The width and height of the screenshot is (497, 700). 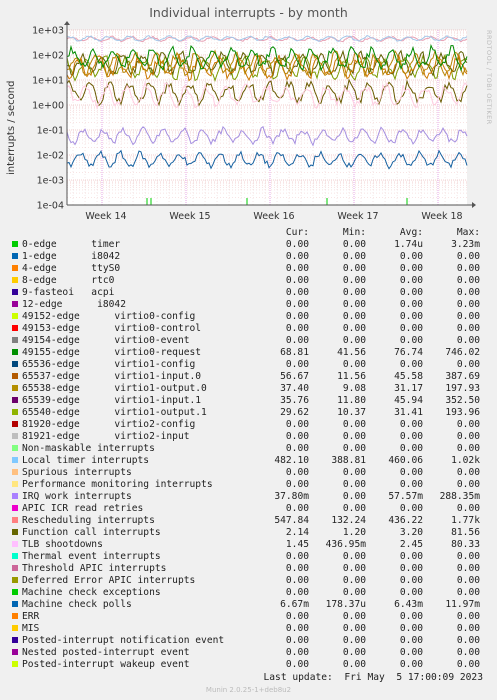 I want to click on y-tick-label: 1e+02, so click(x=48, y=56).